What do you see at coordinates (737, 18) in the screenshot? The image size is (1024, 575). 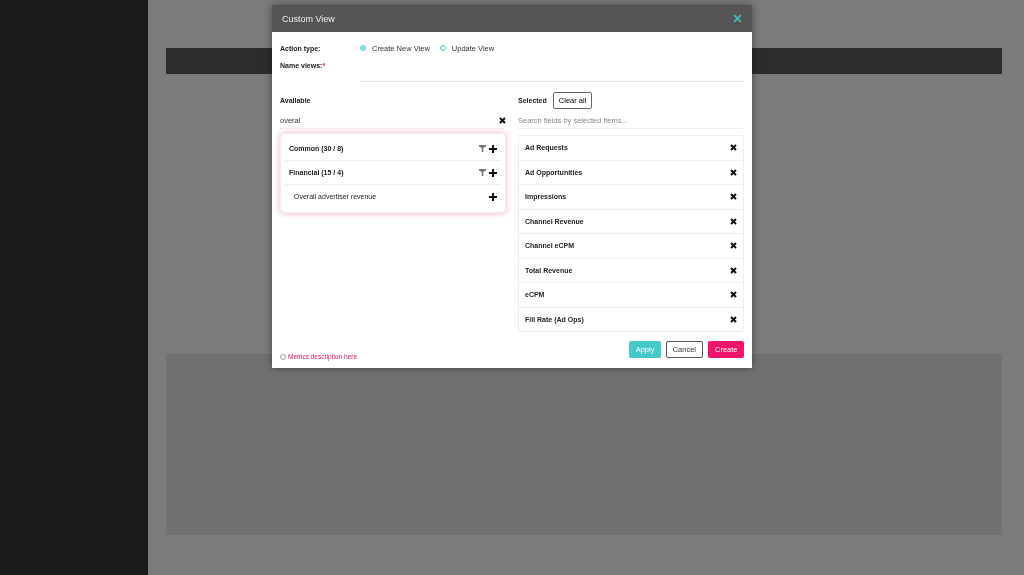 I see `close-icon` at bounding box center [737, 18].